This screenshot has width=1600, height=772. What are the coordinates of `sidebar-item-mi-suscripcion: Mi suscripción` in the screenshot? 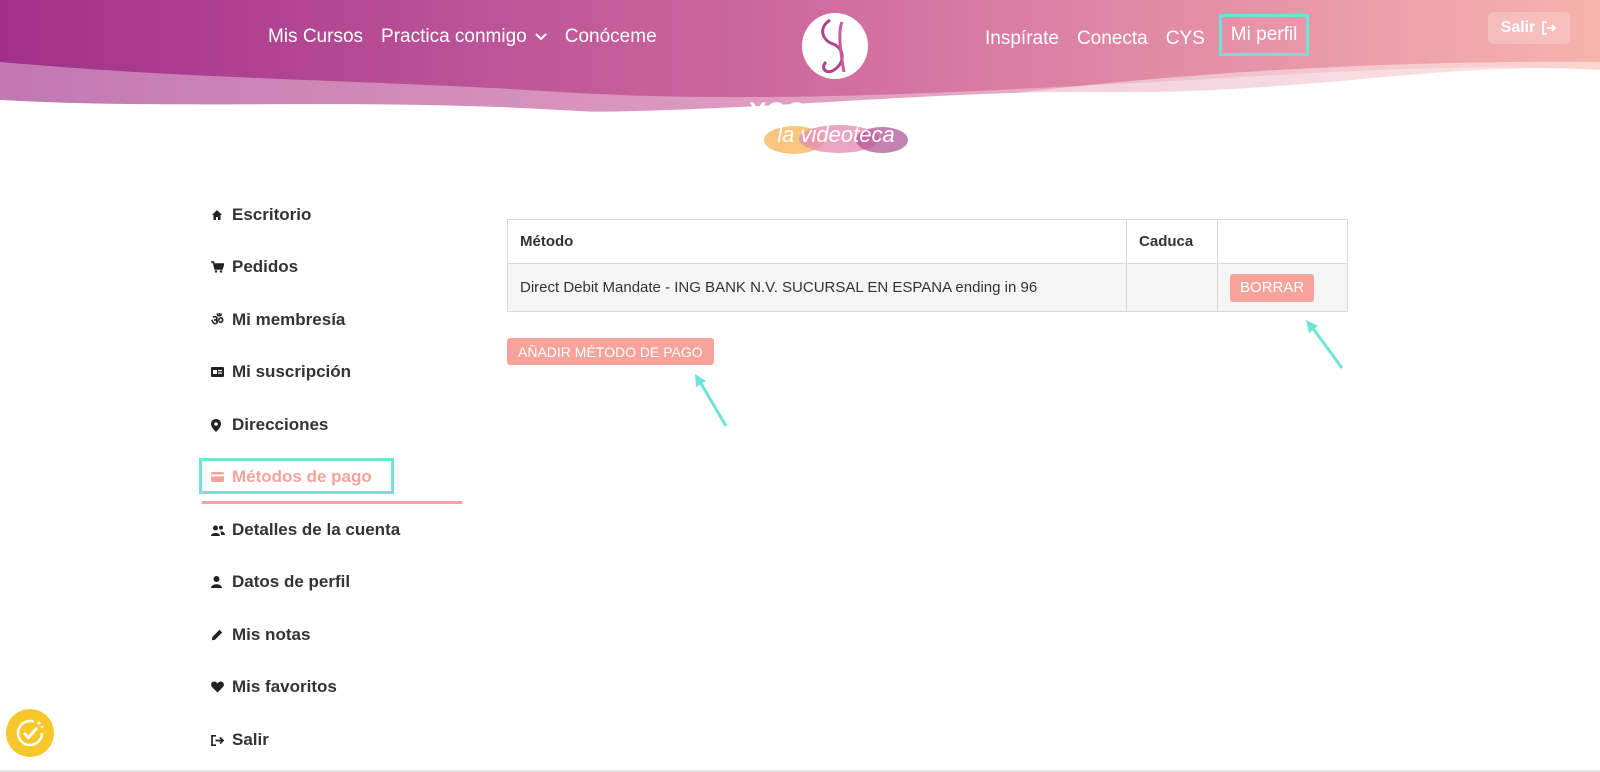 It's located at (278, 372).